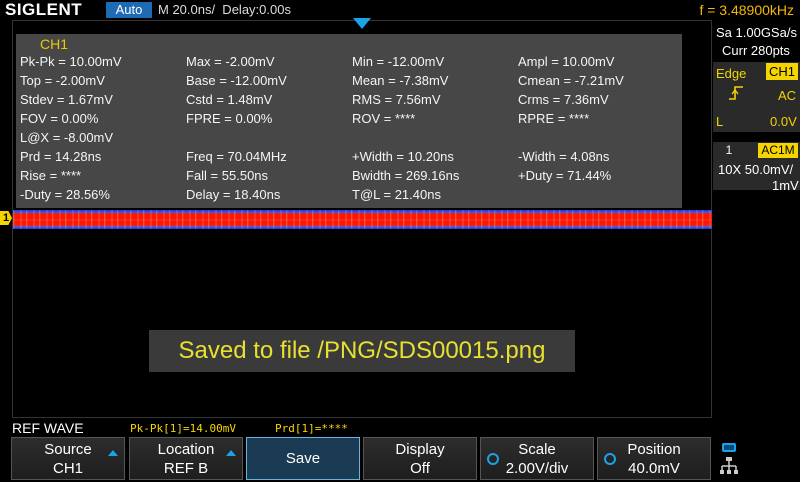 The image size is (800, 482). Describe the element at coordinates (736, 93) in the screenshot. I see `rising-edge-icon` at that location.